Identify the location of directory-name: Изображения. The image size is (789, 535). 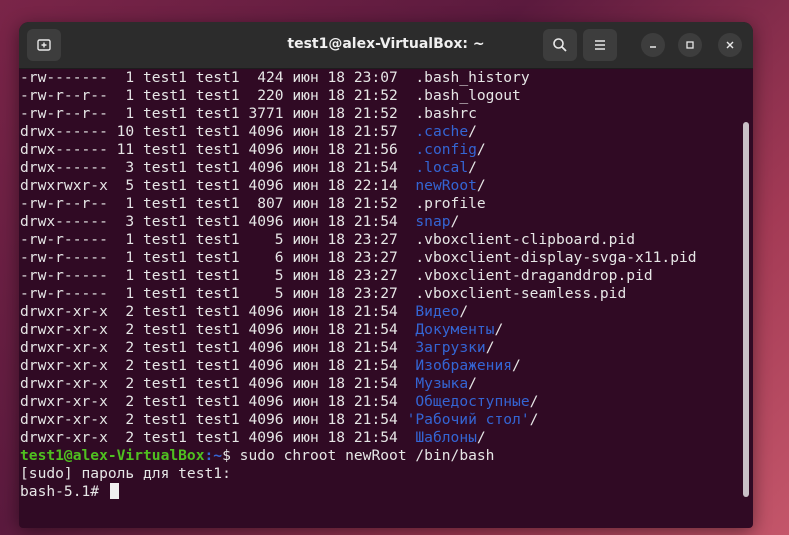
(464, 365).